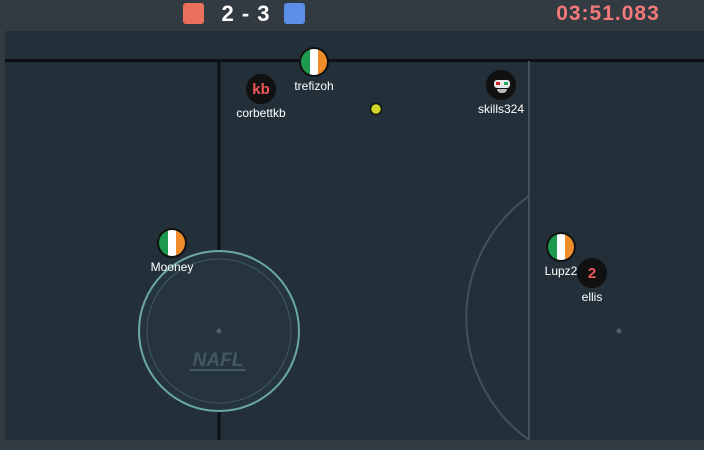  I want to click on penalty-spot, so click(619, 331).